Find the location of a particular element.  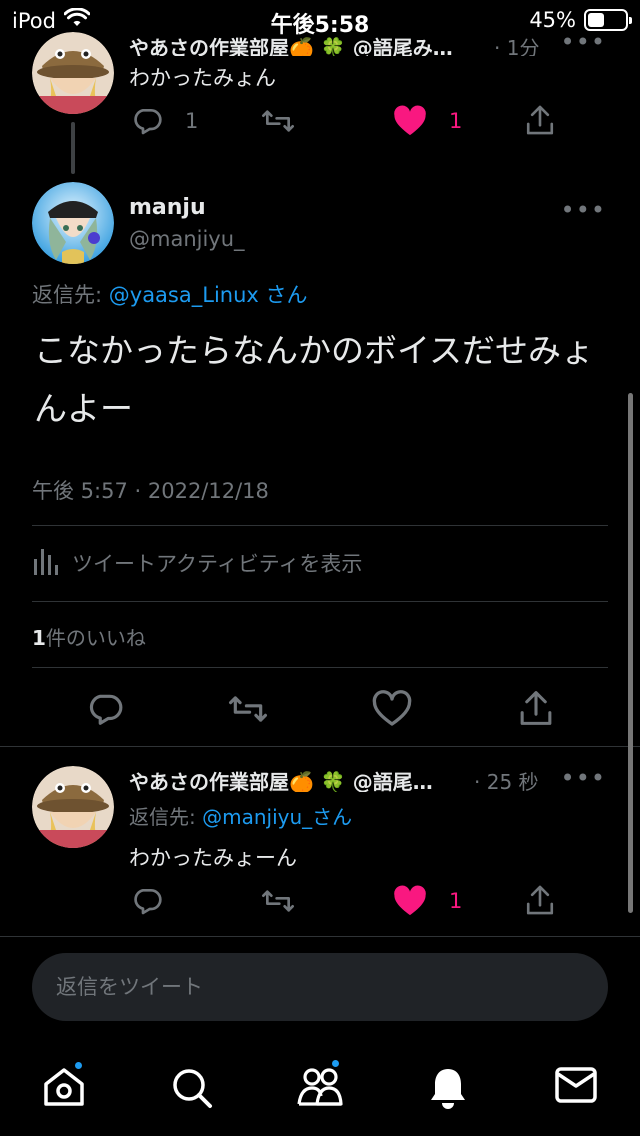

reply-tweet-text: わかったみょーん is located at coordinates (213, 858).